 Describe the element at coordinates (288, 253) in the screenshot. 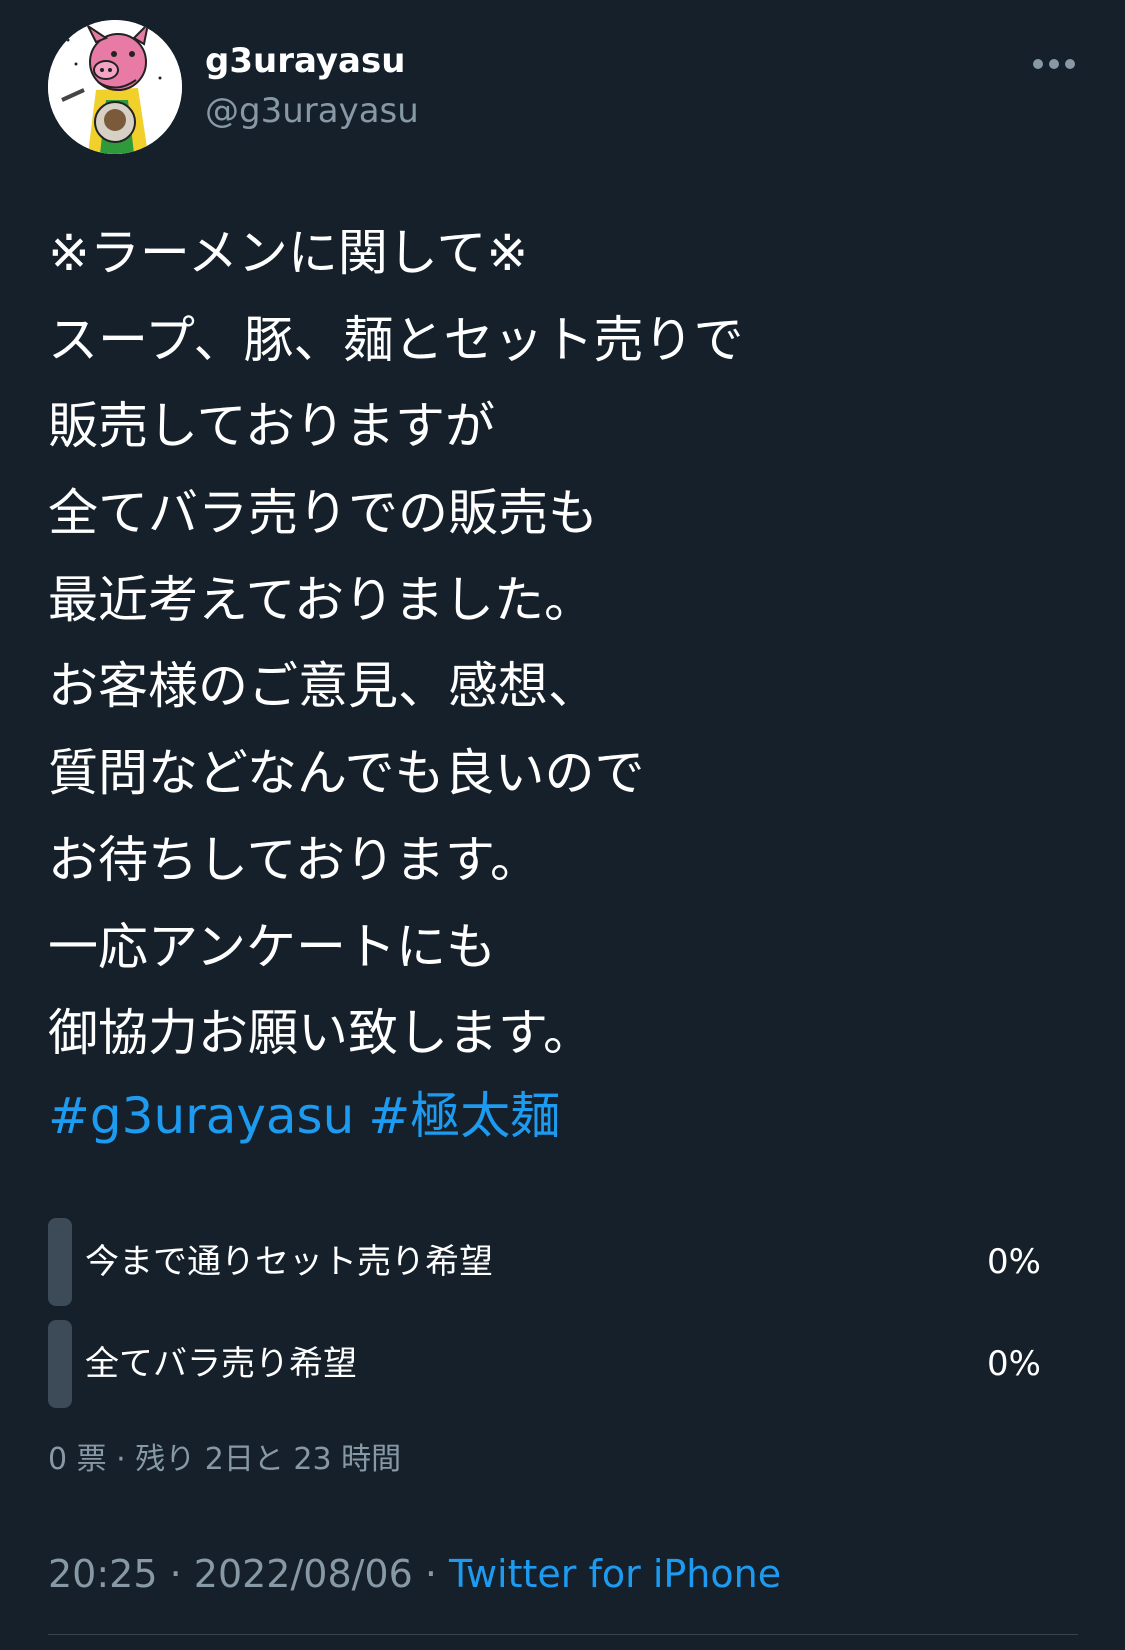

I see `tweet-line: ※ラーメンに関して※` at that location.